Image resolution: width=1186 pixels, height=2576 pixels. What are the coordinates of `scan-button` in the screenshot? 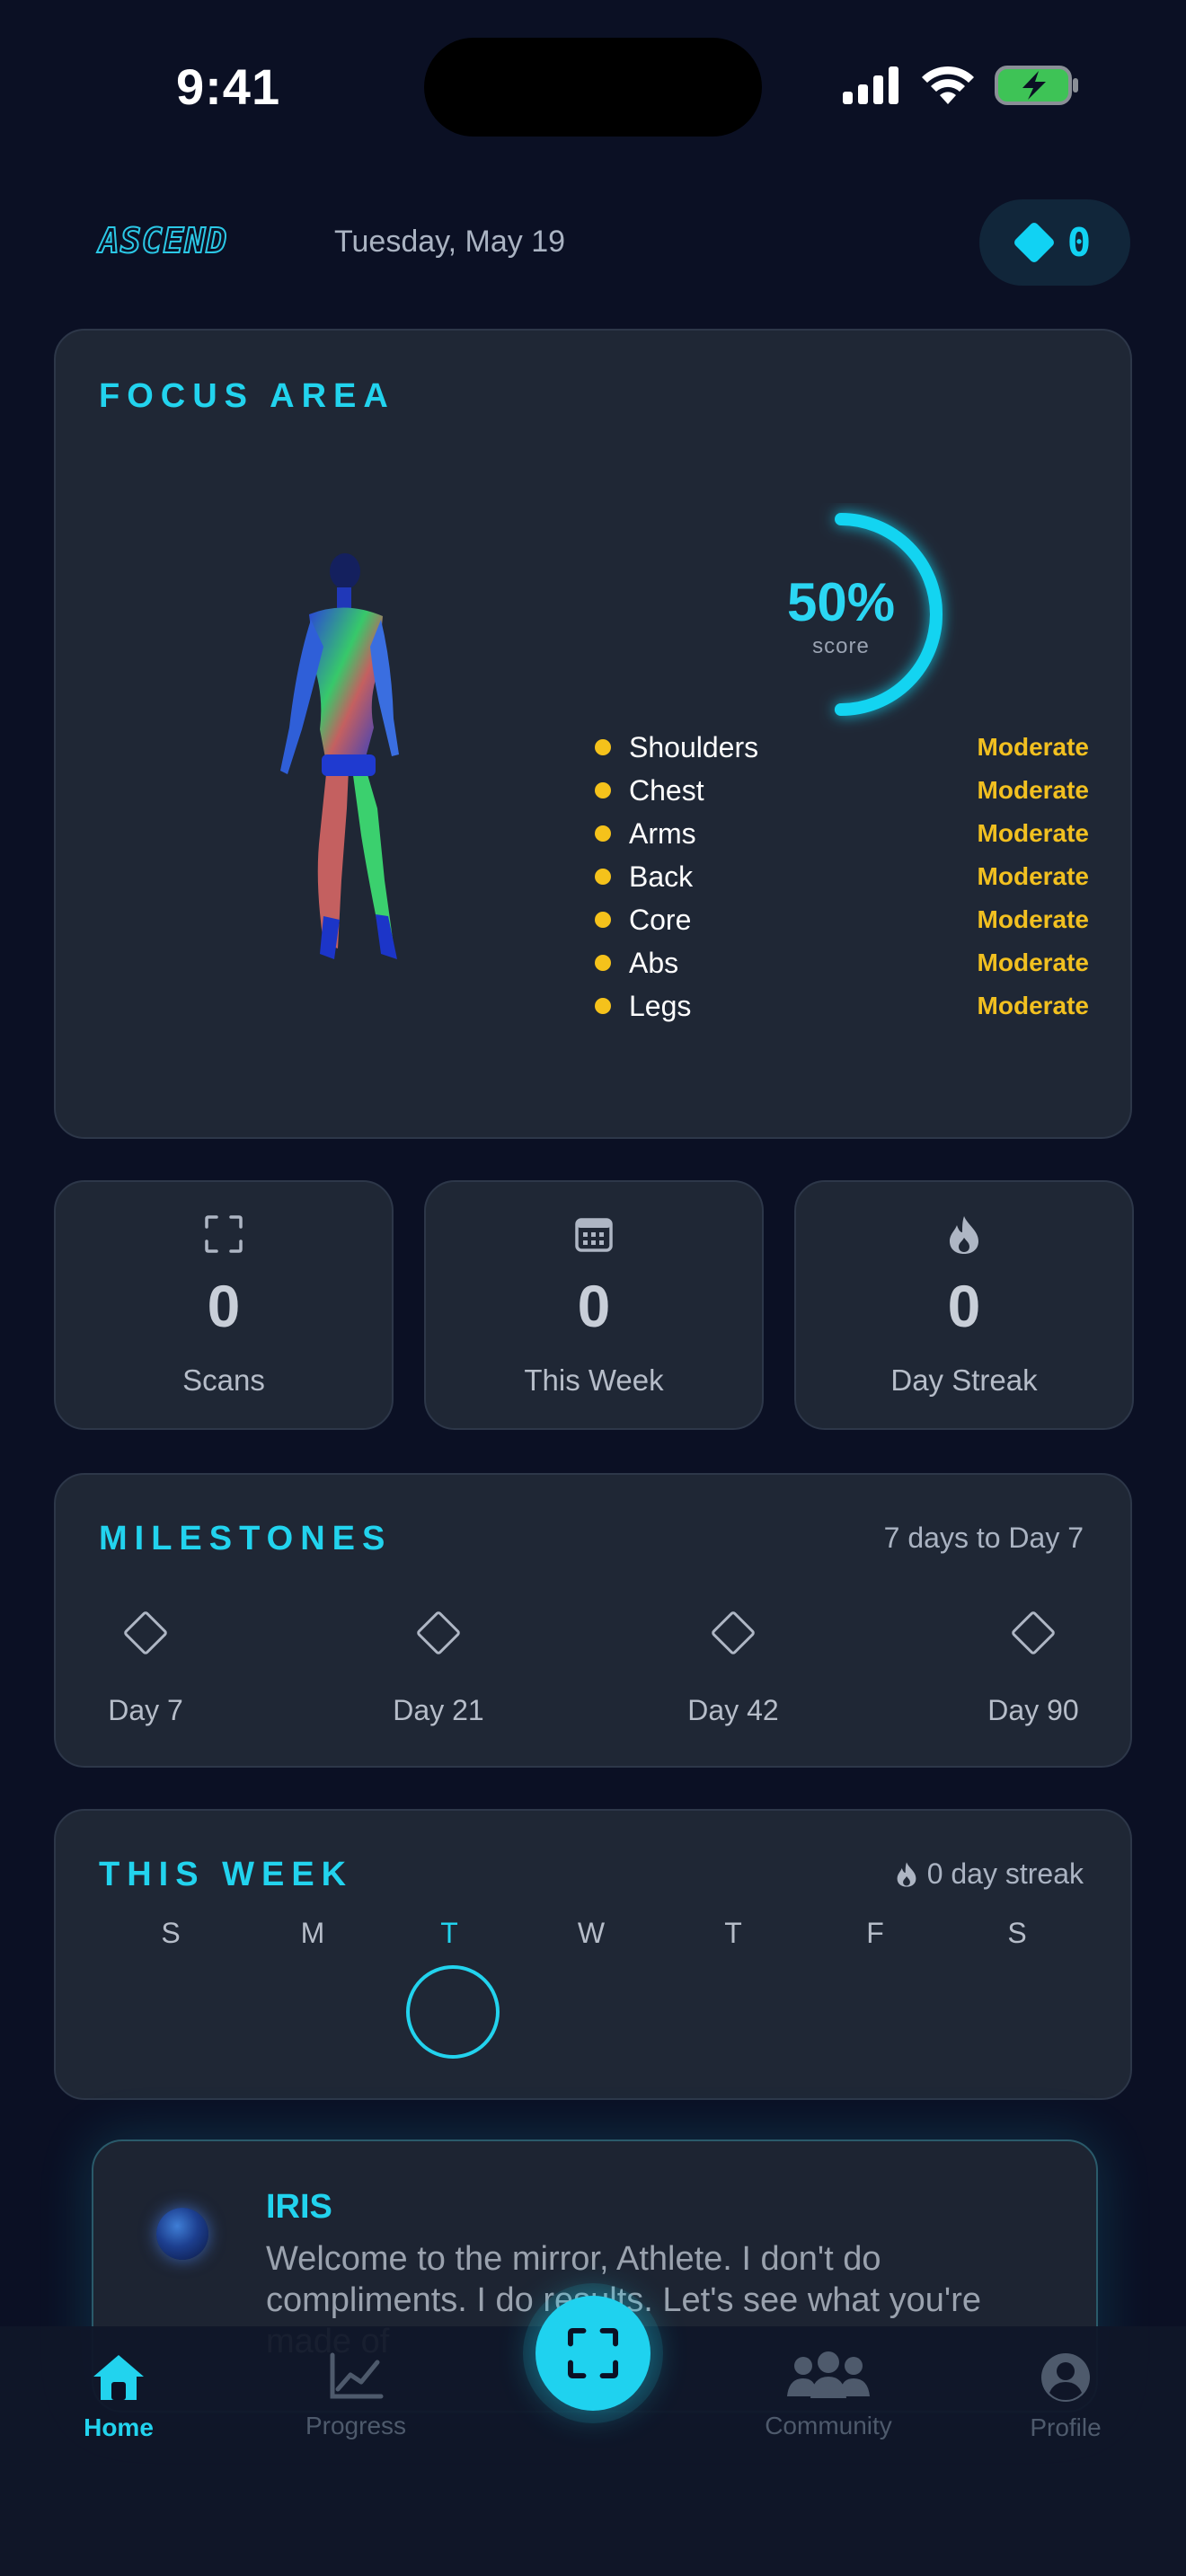 It's located at (593, 2353).